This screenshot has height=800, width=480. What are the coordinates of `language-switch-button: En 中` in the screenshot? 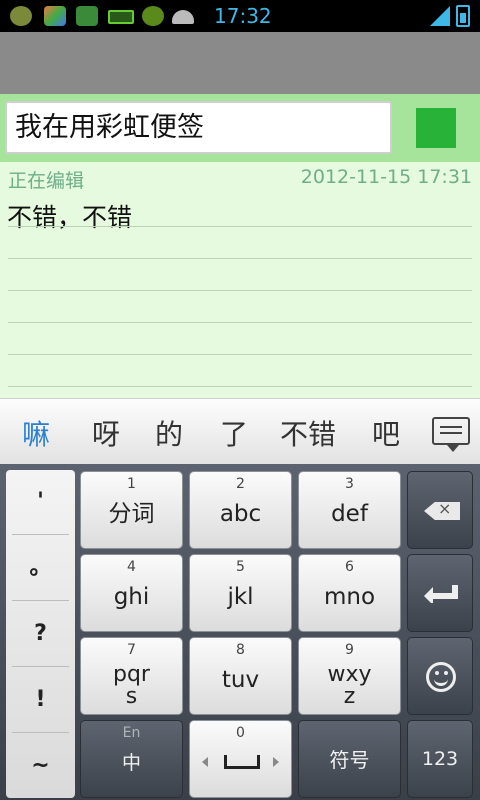 It's located at (131, 759).